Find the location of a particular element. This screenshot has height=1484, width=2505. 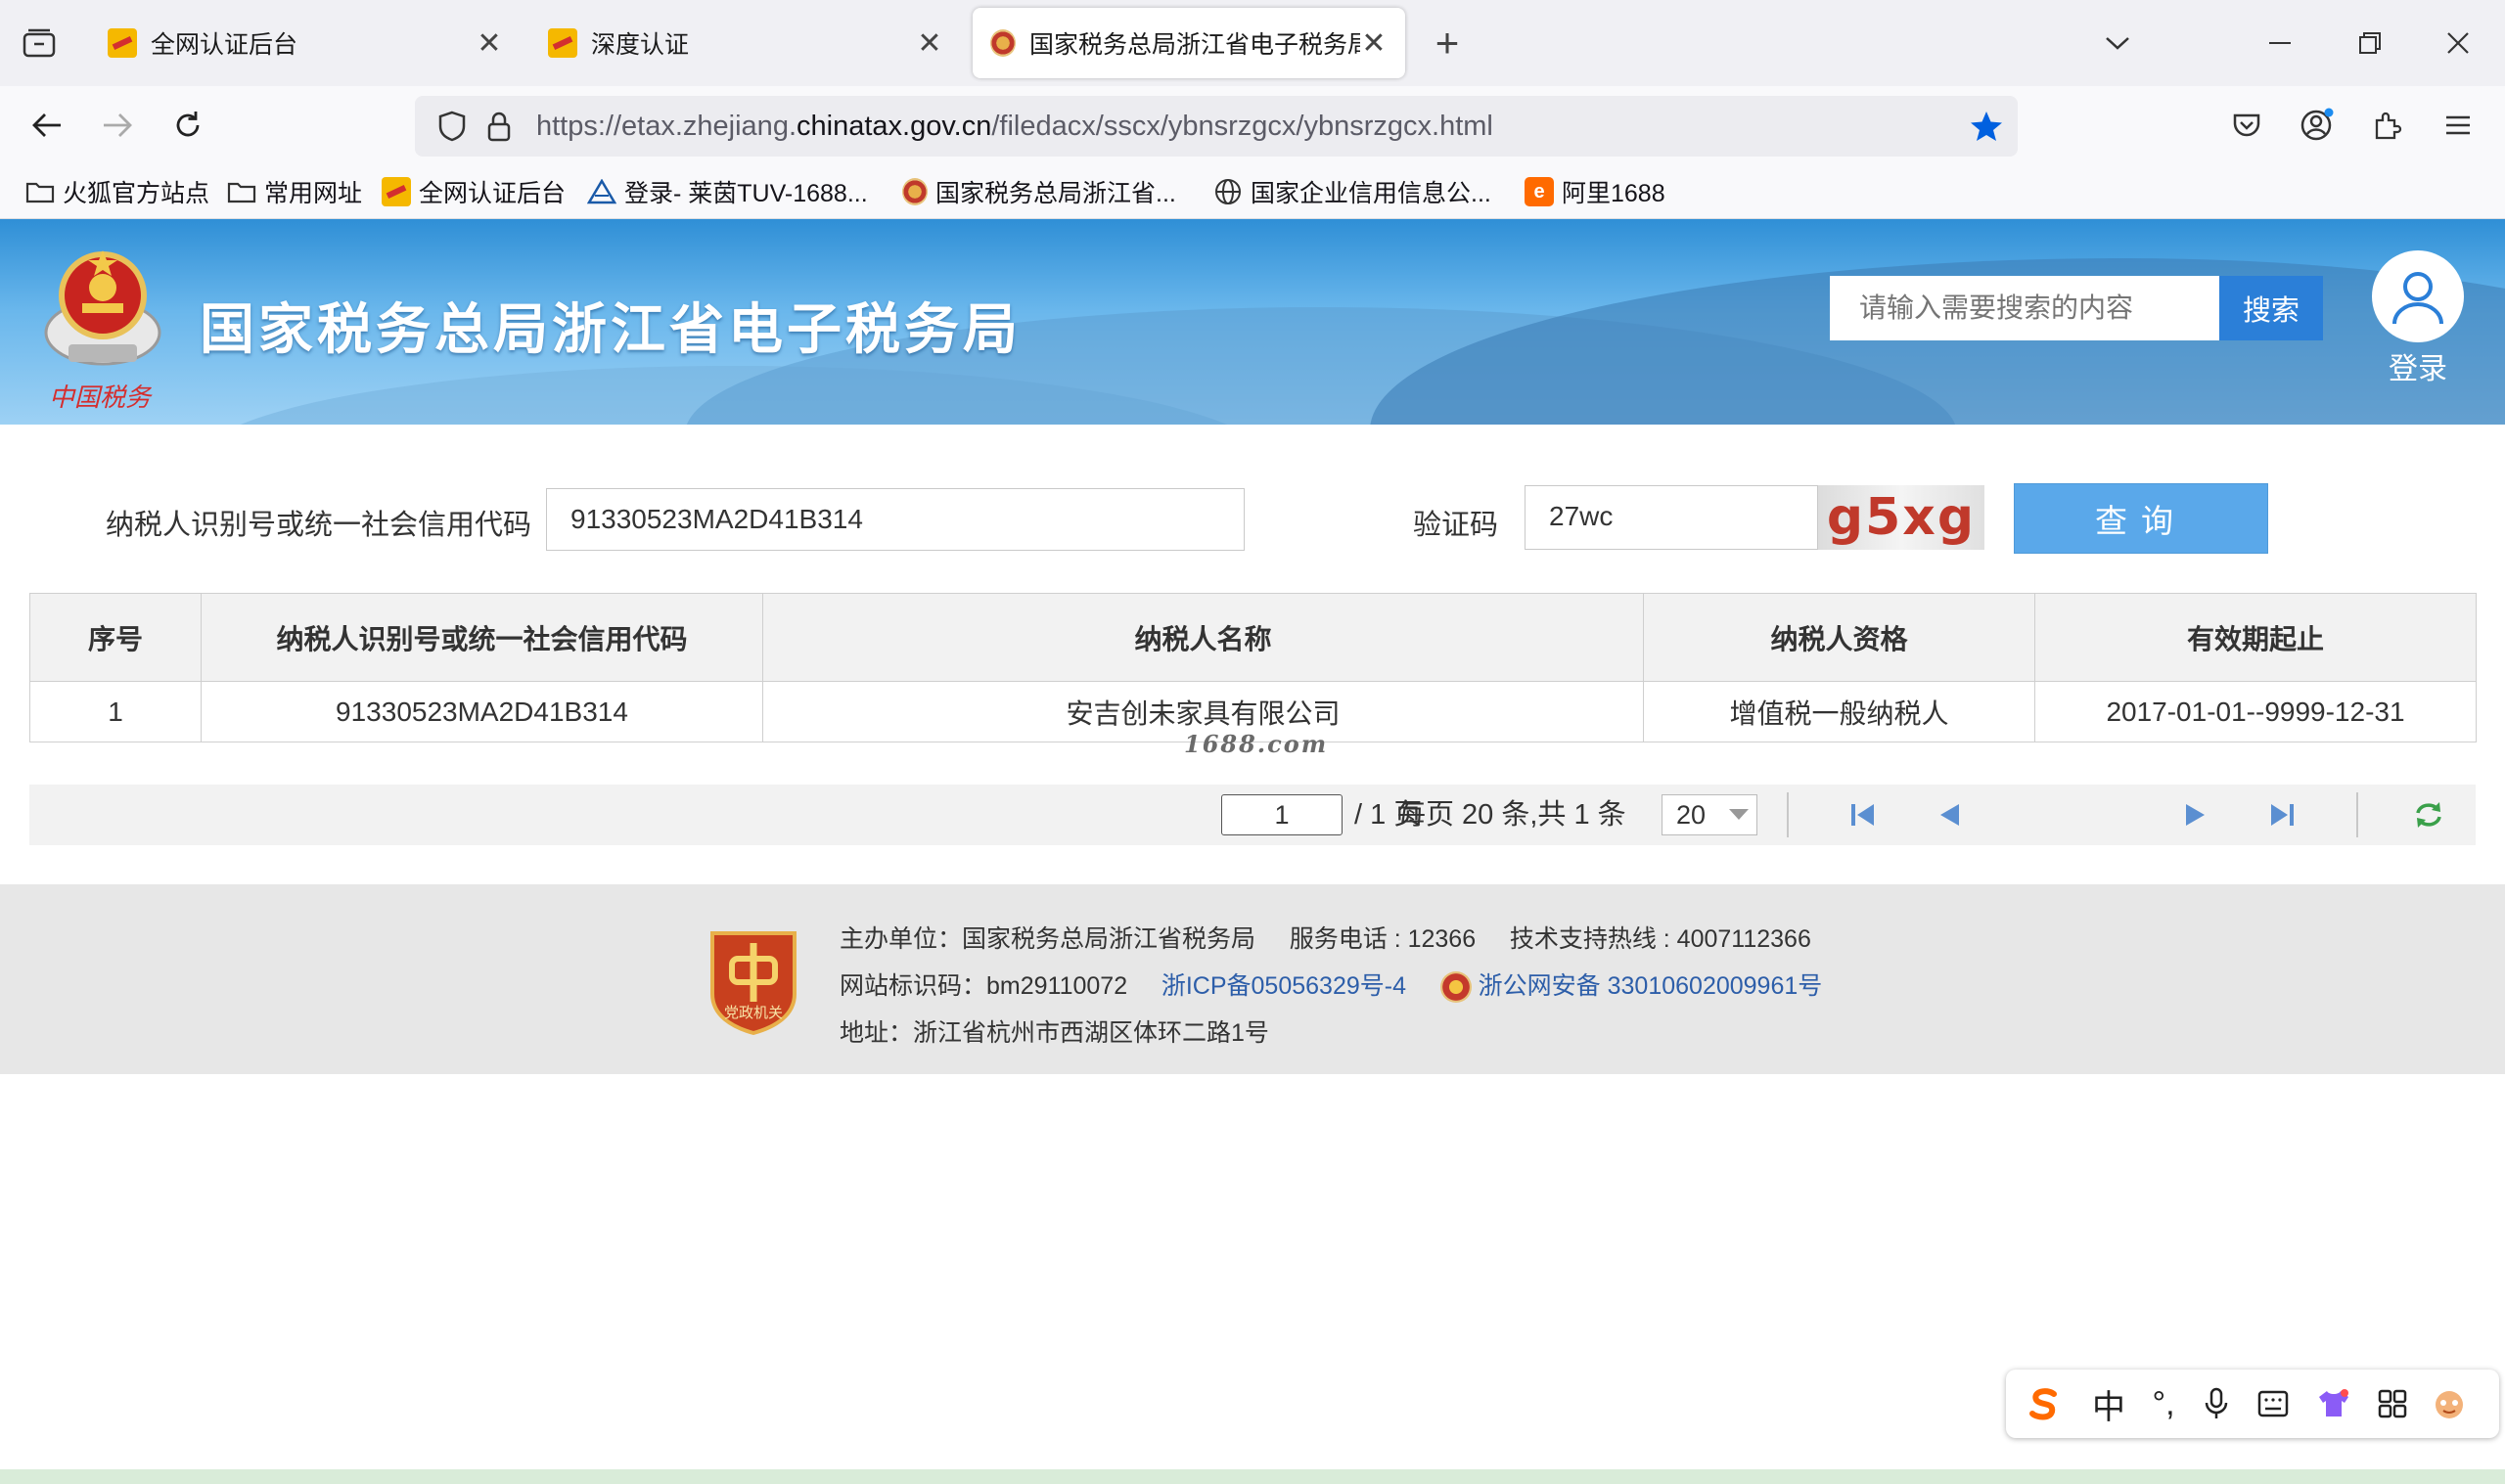

cell-validity: 2017-01-01--9999-12-31 is located at coordinates (2255, 711).